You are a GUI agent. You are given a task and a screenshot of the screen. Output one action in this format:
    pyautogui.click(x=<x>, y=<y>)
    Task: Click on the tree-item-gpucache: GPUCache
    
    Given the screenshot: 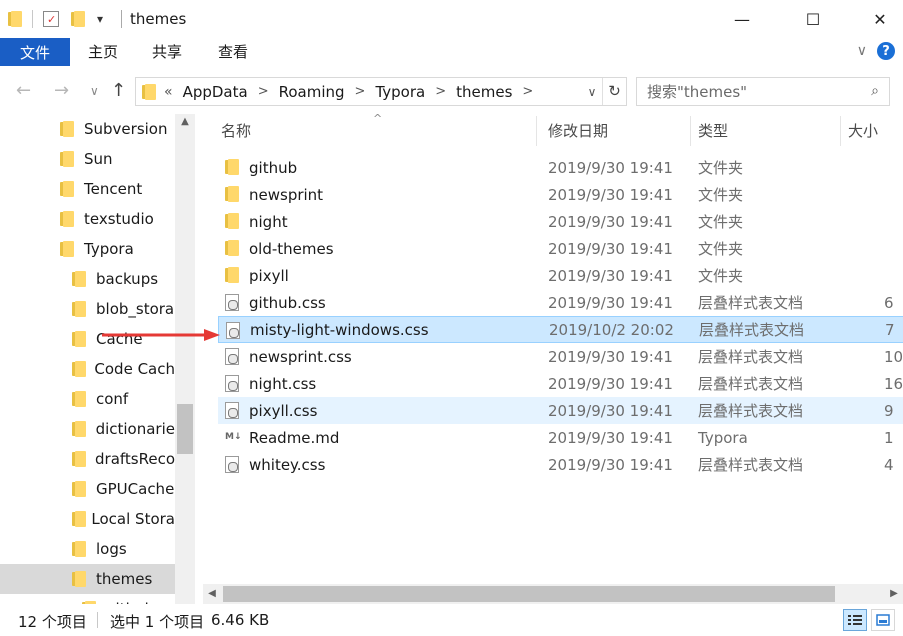 What is the action you would take?
    pyautogui.click(x=123, y=489)
    